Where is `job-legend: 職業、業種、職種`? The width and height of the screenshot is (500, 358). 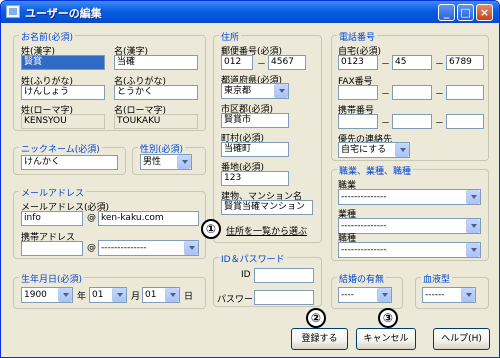
job-legend: 職業、業種、職種 is located at coordinates (375, 170).